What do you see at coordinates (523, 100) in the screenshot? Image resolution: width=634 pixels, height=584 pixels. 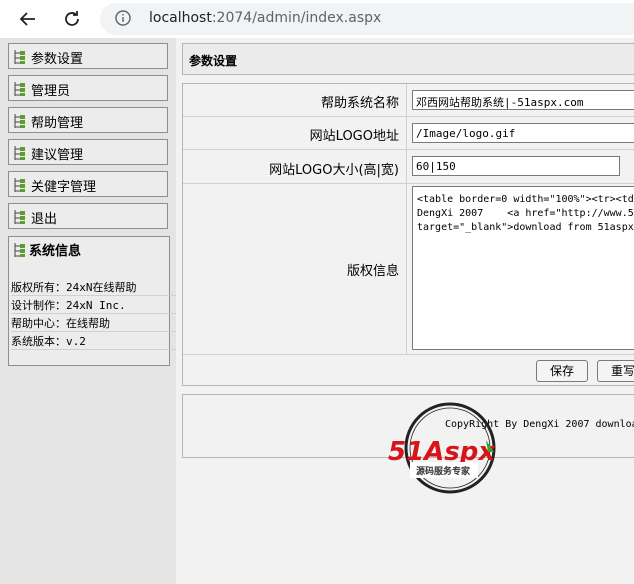 I see `system-name-input: 邓西网站帮助系统|-51aspx.com` at bounding box center [523, 100].